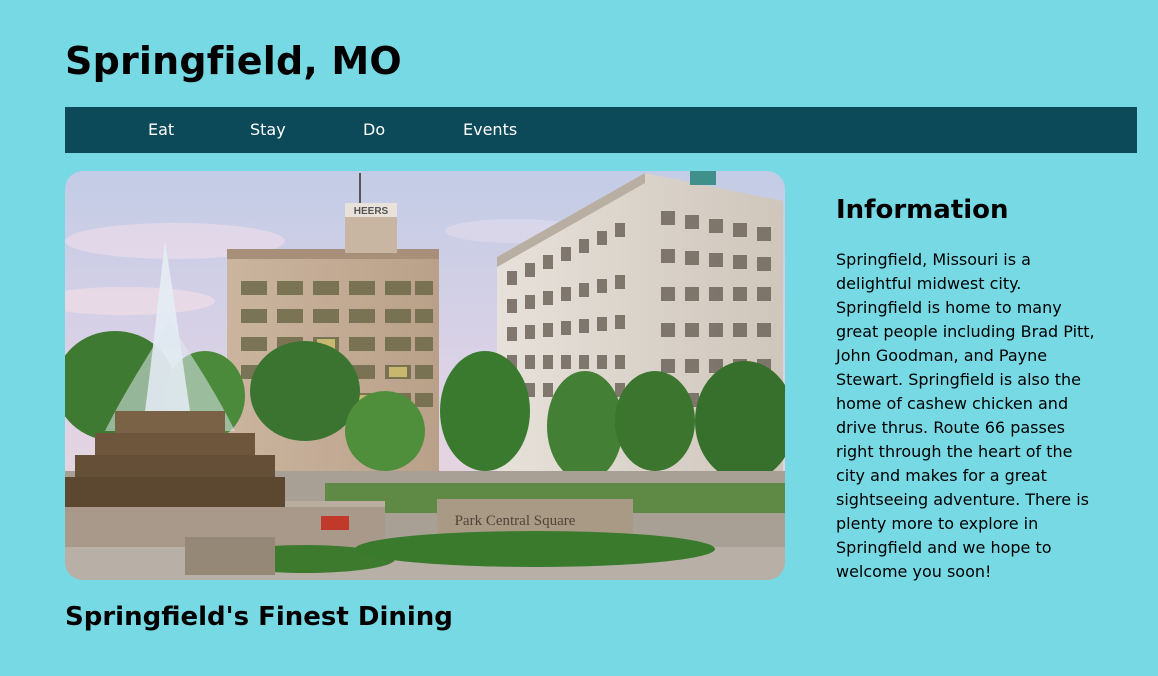 The width and height of the screenshot is (1158, 676). What do you see at coordinates (371, 211) in the screenshot?
I see `heers-sign: HEERS` at bounding box center [371, 211].